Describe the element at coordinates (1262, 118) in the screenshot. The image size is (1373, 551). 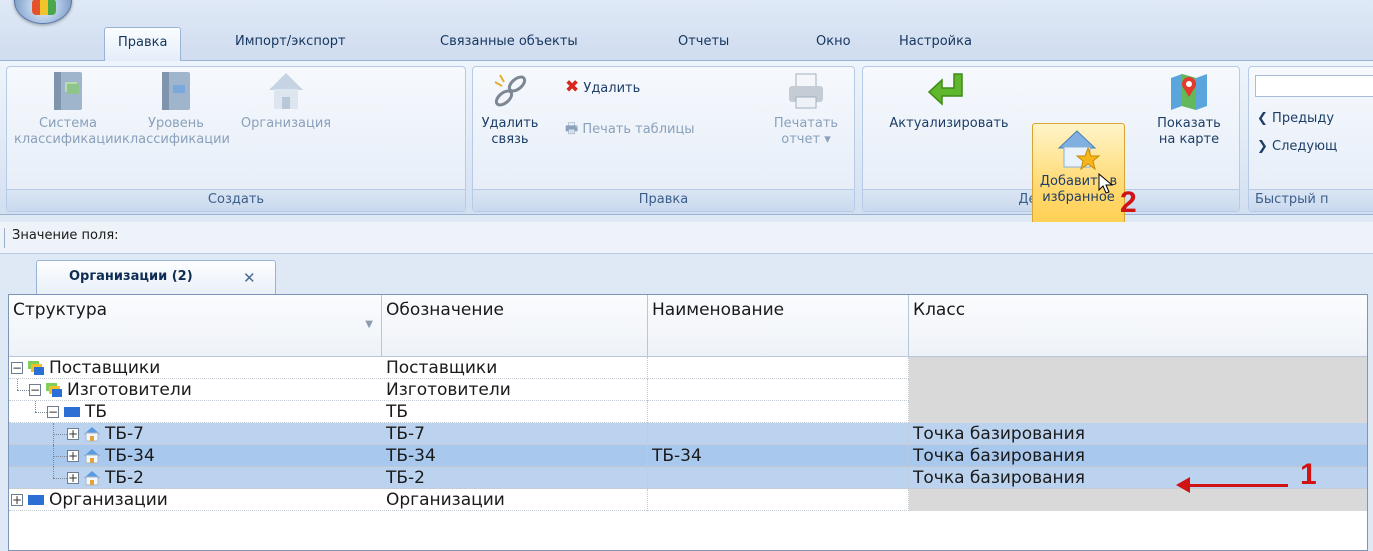
I see `chevron-left-icon: ❮` at that location.